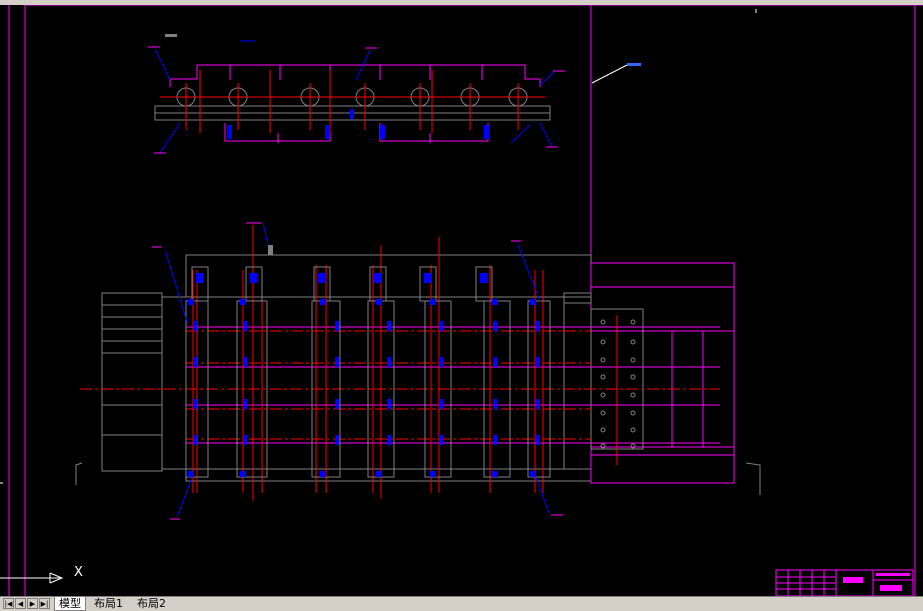  What do you see at coordinates (461, 603) in the screenshot?
I see `layout-tab-bar: |◀ ◀ ▶ ▶| 模型 布局1 布局2` at bounding box center [461, 603].